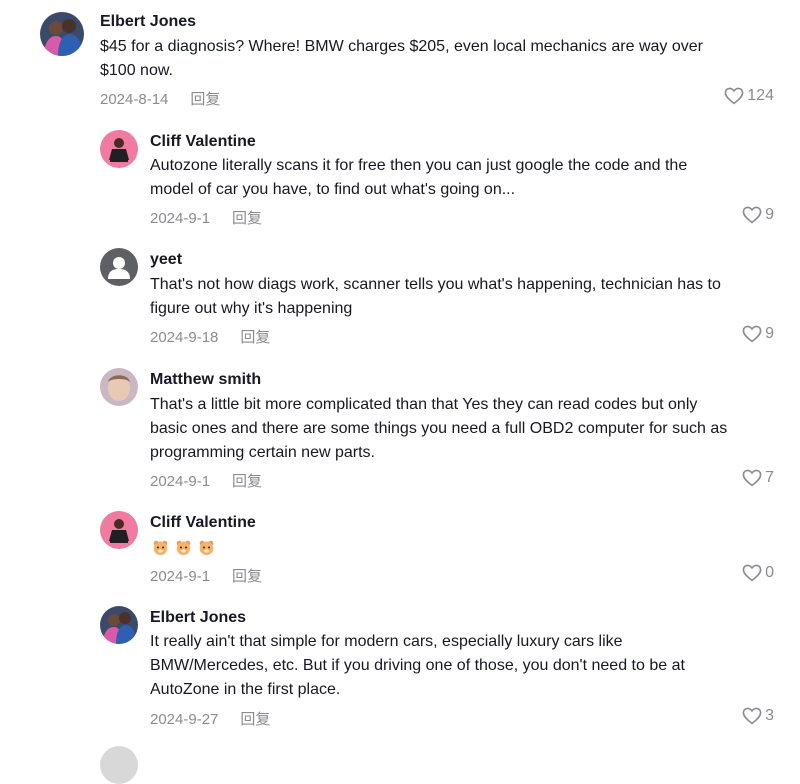 This screenshot has width=800, height=784. I want to click on comment-date: 2024-9-18, so click(184, 337).